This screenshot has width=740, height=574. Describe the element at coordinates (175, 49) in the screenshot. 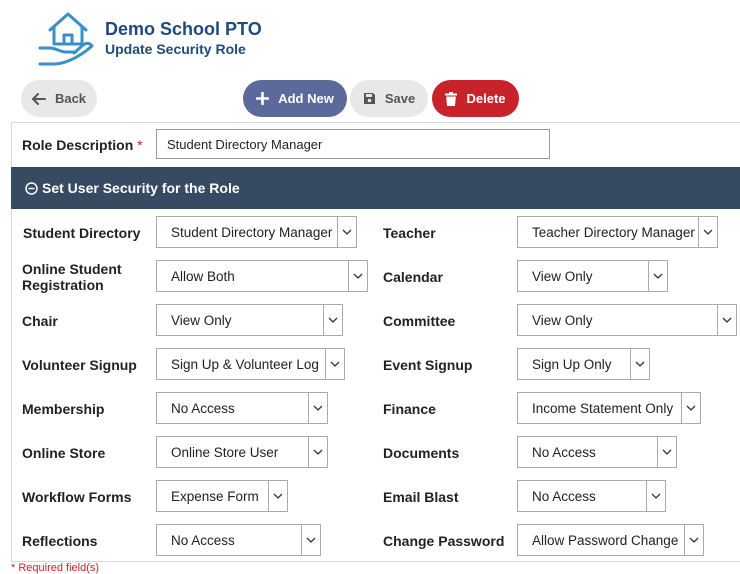

I see `page-title: Update Security Role` at that location.